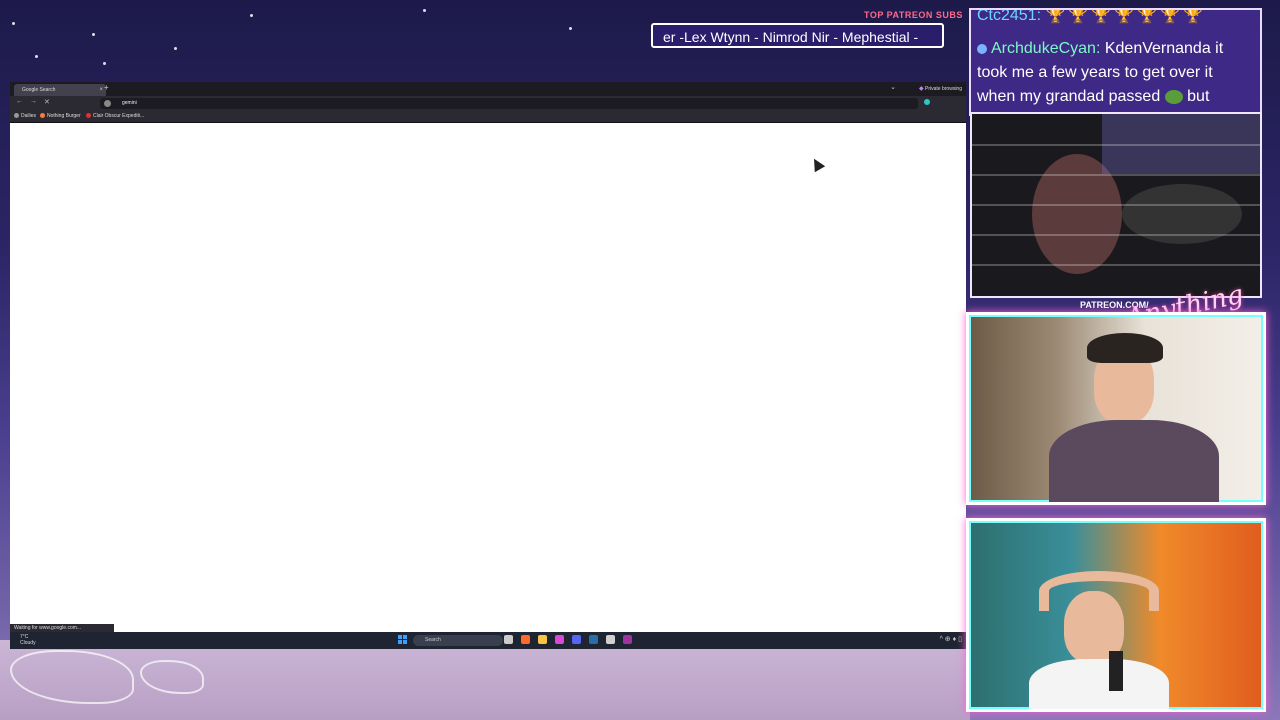 This screenshot has width=1280, height=720. Describe the element at coordinates (509, 103) in the screenshot. I see `url-bar: gemini` at that location.